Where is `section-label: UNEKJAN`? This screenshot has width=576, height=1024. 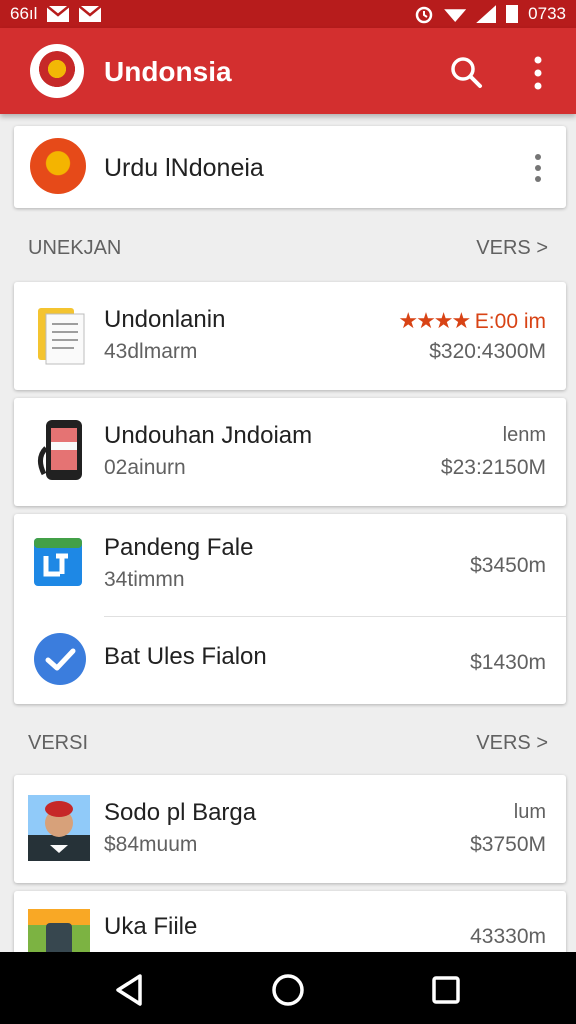
section-label: UNEKJAN is located at coordinates (75, 248).